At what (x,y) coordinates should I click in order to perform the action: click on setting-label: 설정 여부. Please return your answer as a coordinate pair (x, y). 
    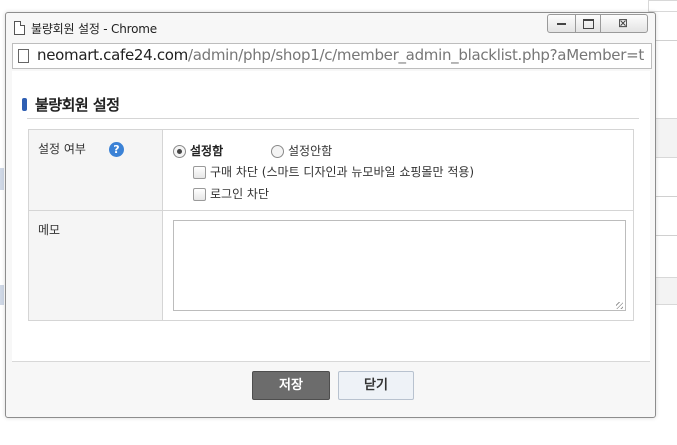
    Looking at the image, I should click on (62, 149).